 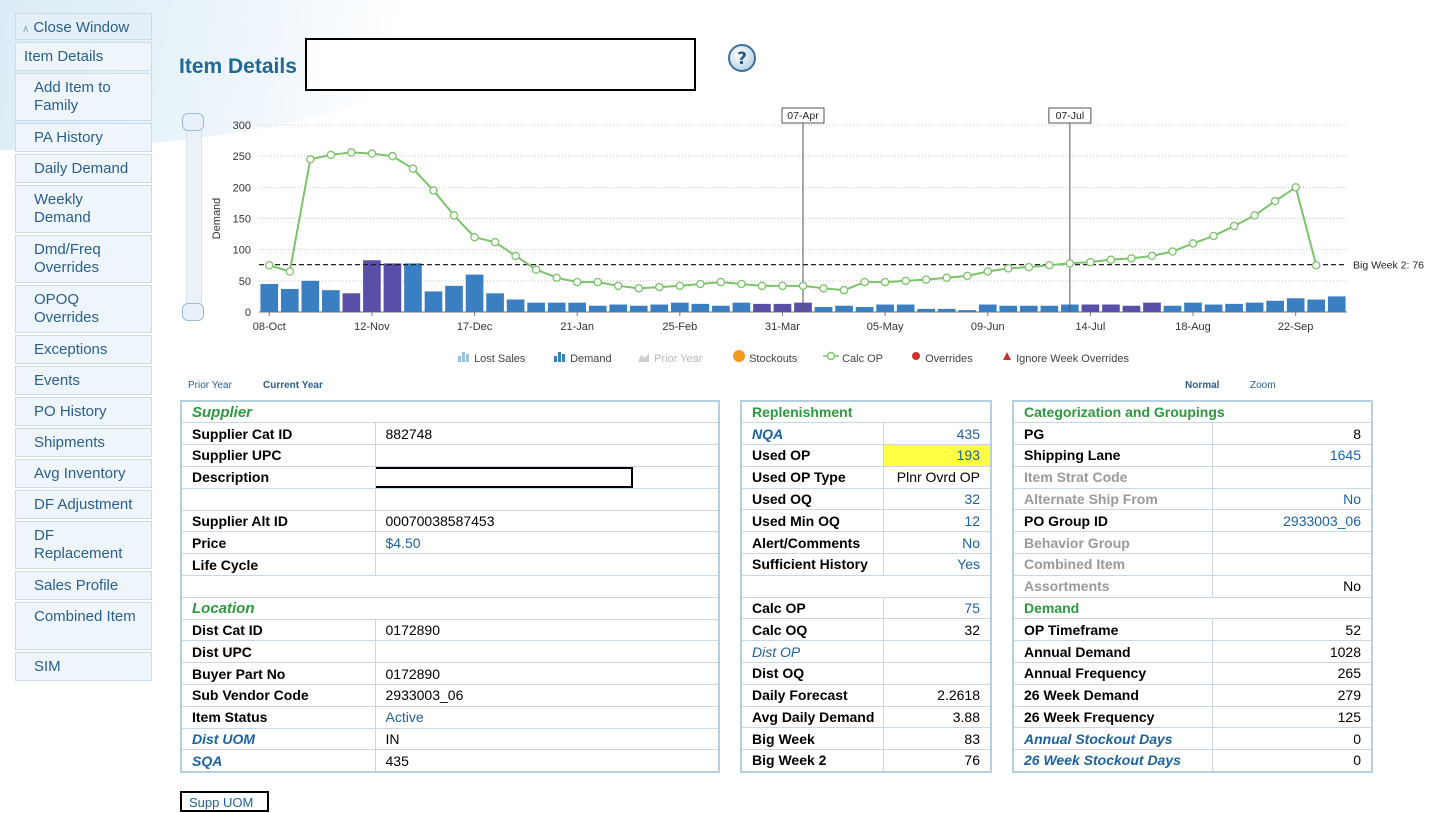 I want to click on item-status-value: Active, so click(x=547, y=717).